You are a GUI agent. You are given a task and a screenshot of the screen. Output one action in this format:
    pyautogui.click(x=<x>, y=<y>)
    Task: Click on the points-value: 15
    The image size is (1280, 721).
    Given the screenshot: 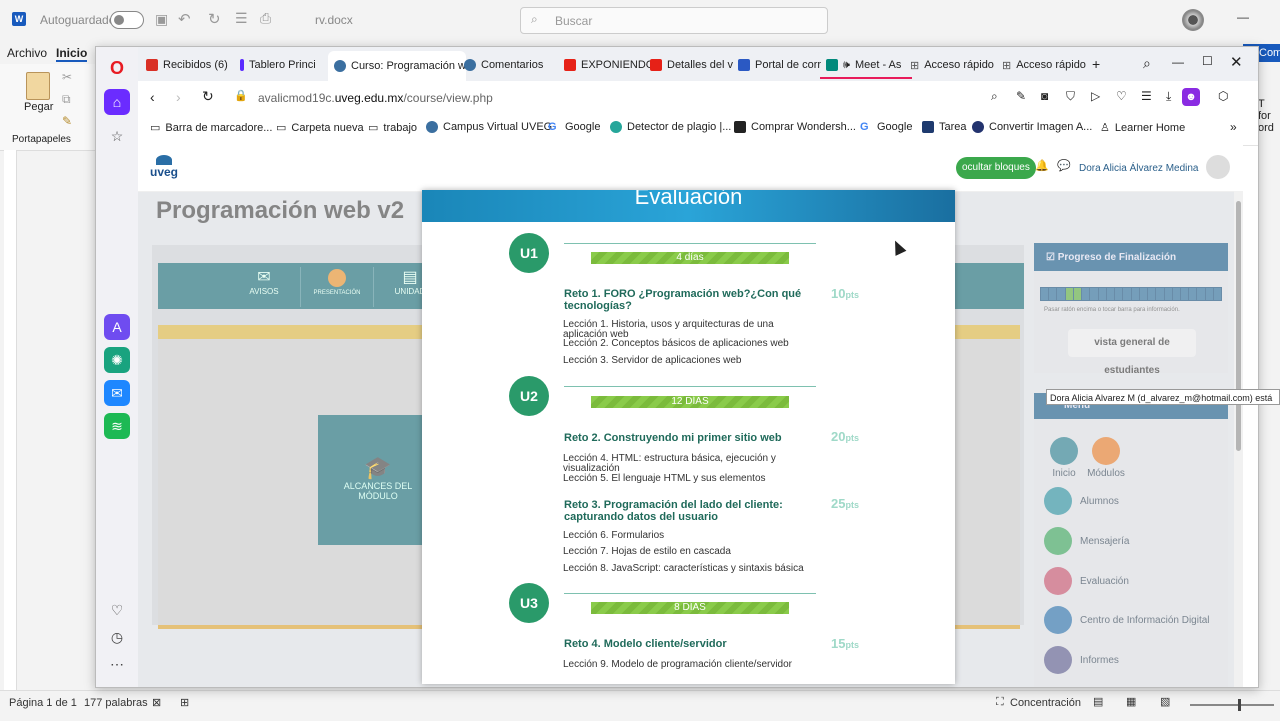 What is the action you would take?
    pyautogui.click(x=838, y=643)
    